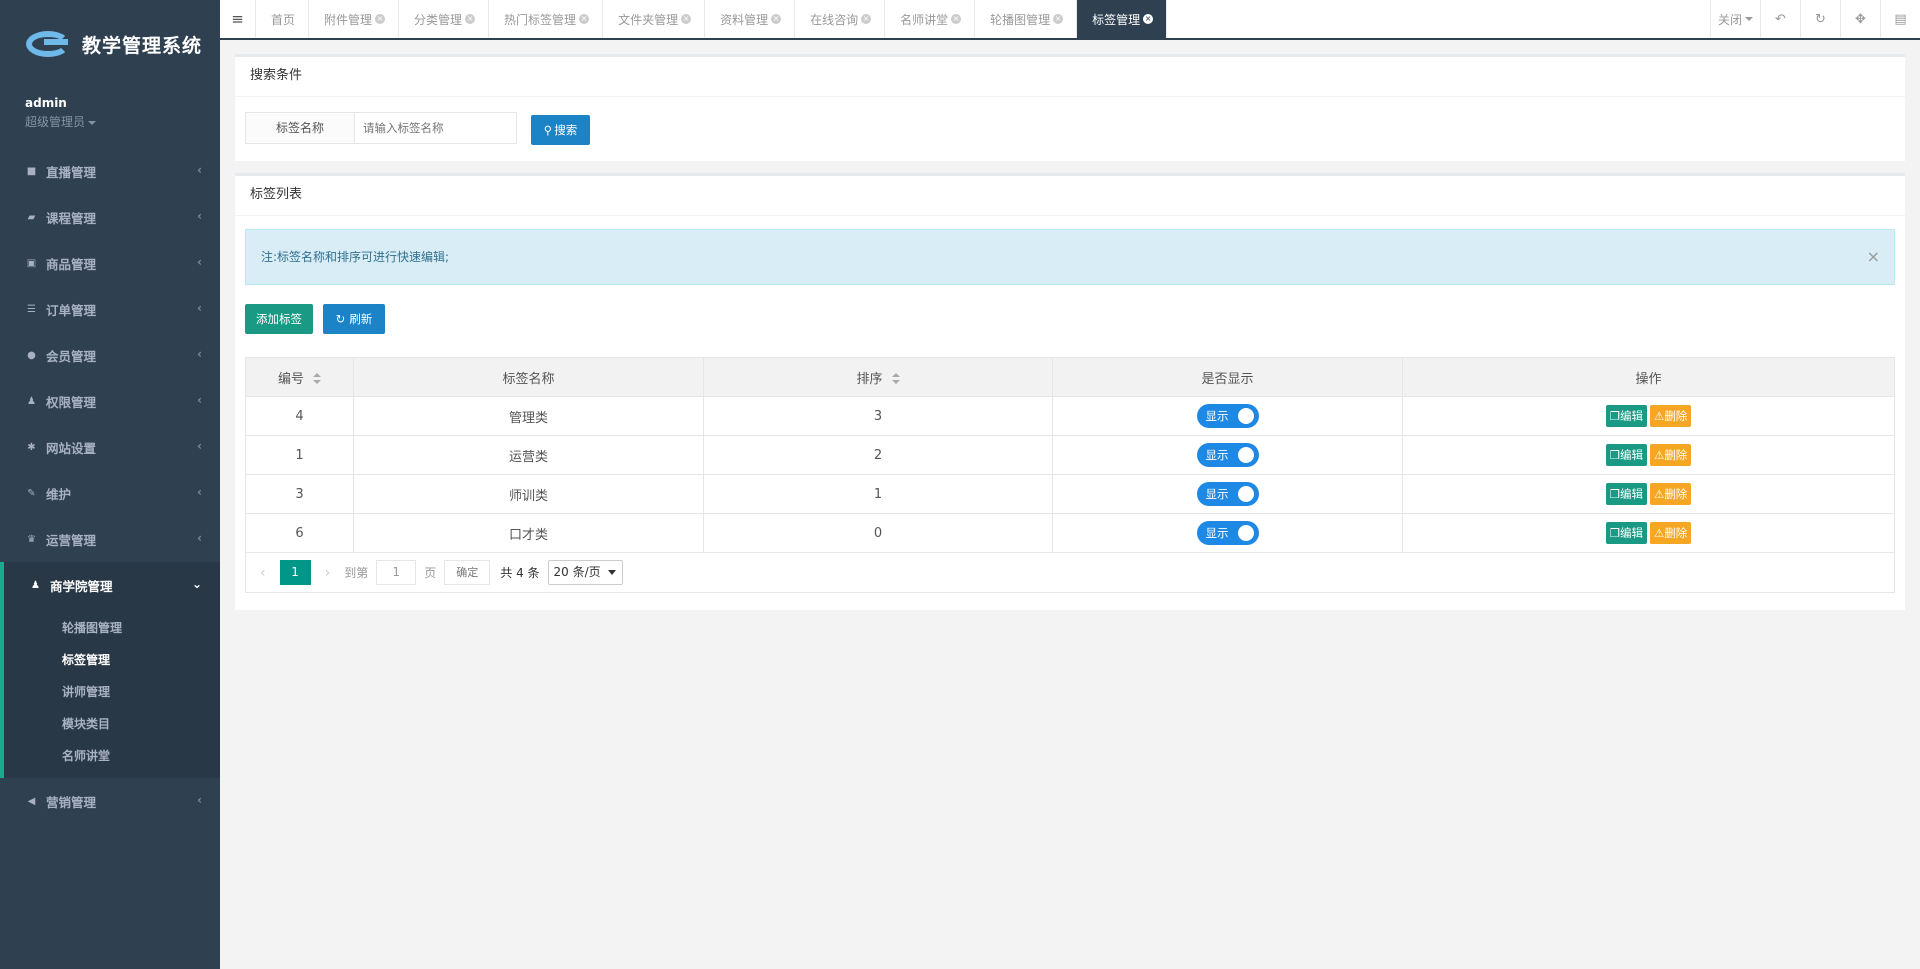 This screenshot has width=1920, height=969. I want to click on goto-page-input: 1, so click(396, 572).